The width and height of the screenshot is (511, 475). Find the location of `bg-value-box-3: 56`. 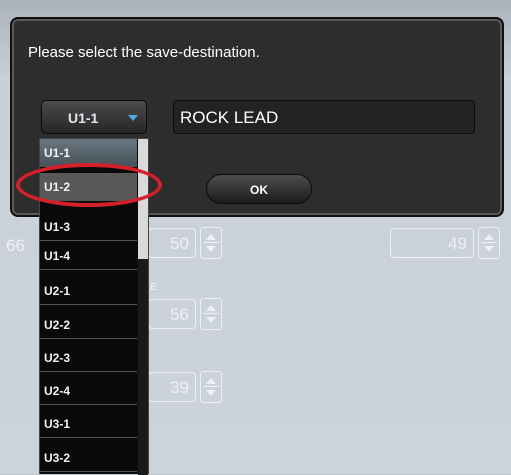

bg-value-box-3: 56 is located at coordinates (172, 314).